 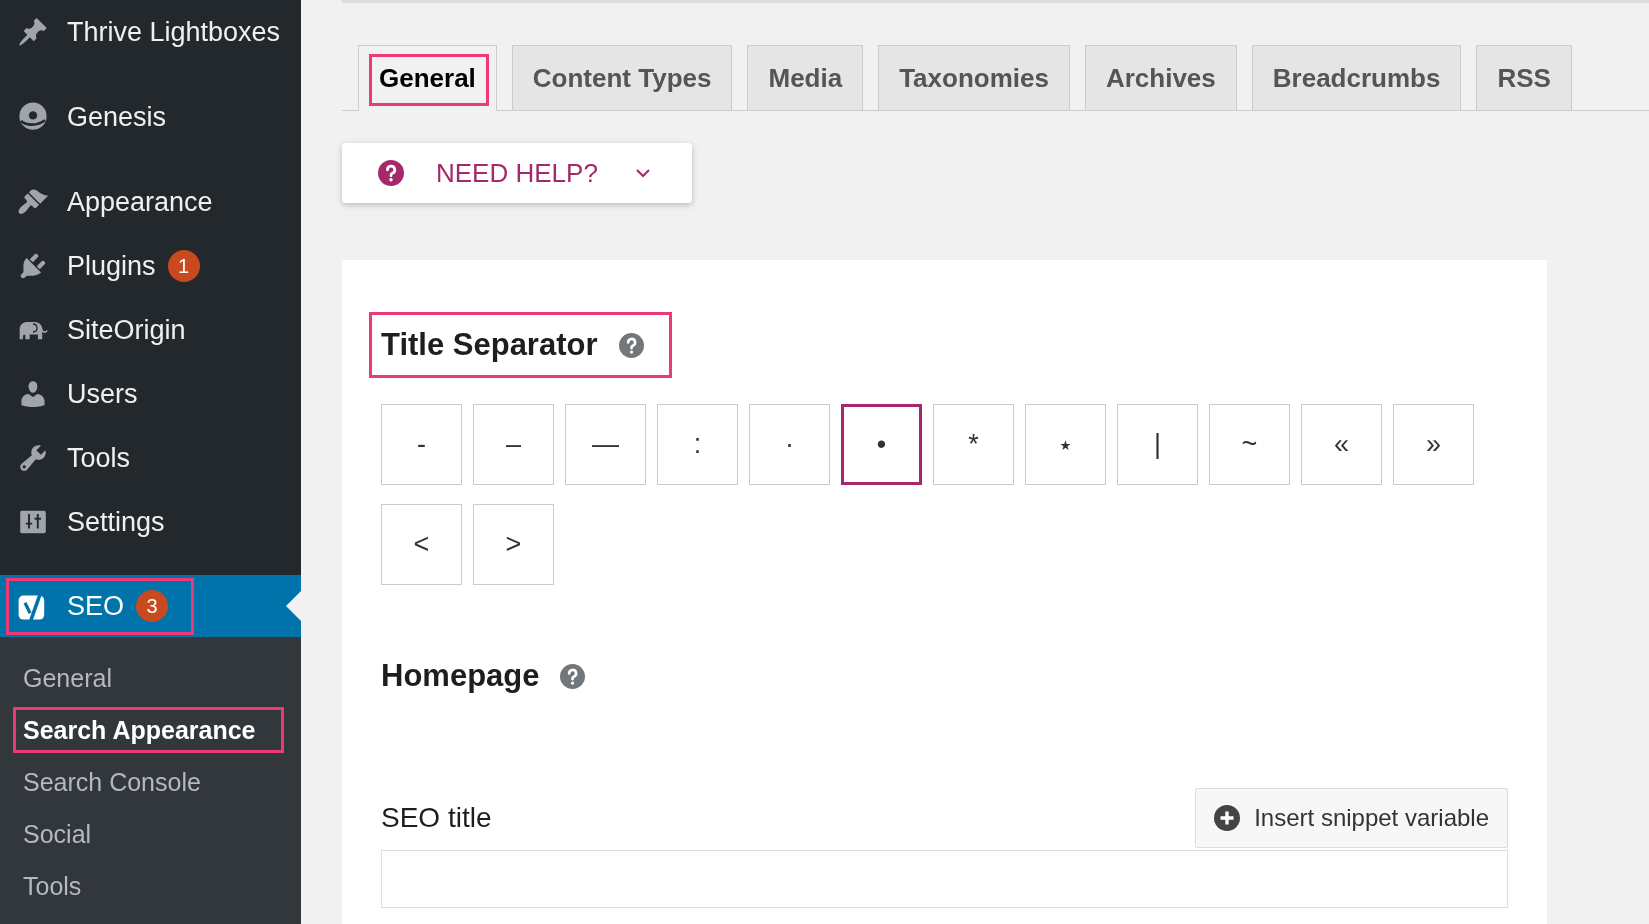 I want to click on round-emblem-icon, so click(x=33, y=117).